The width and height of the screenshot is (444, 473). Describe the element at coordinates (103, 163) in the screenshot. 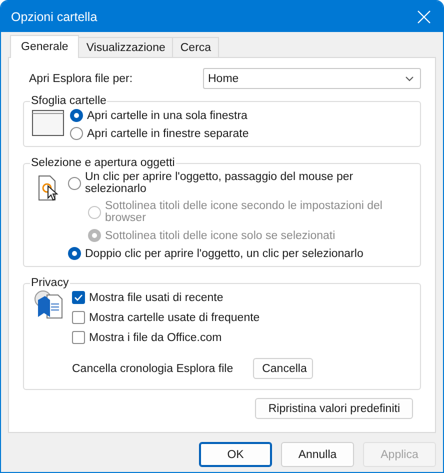

I see `group-title: Selezione e apertura oggetti` at that location.